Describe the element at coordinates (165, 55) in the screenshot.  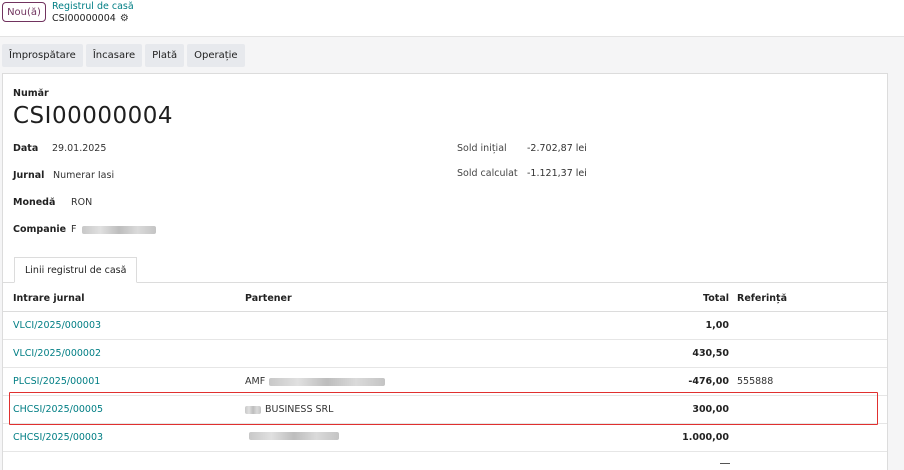
I see `payment-button: Plată` at that location.